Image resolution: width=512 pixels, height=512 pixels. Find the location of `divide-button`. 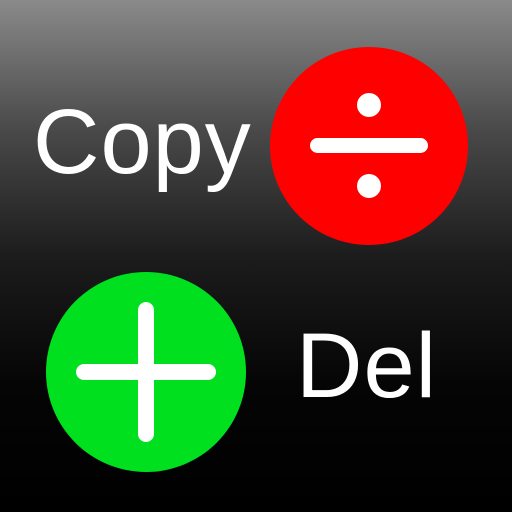

divide-button is located at coordinates (369, 146).